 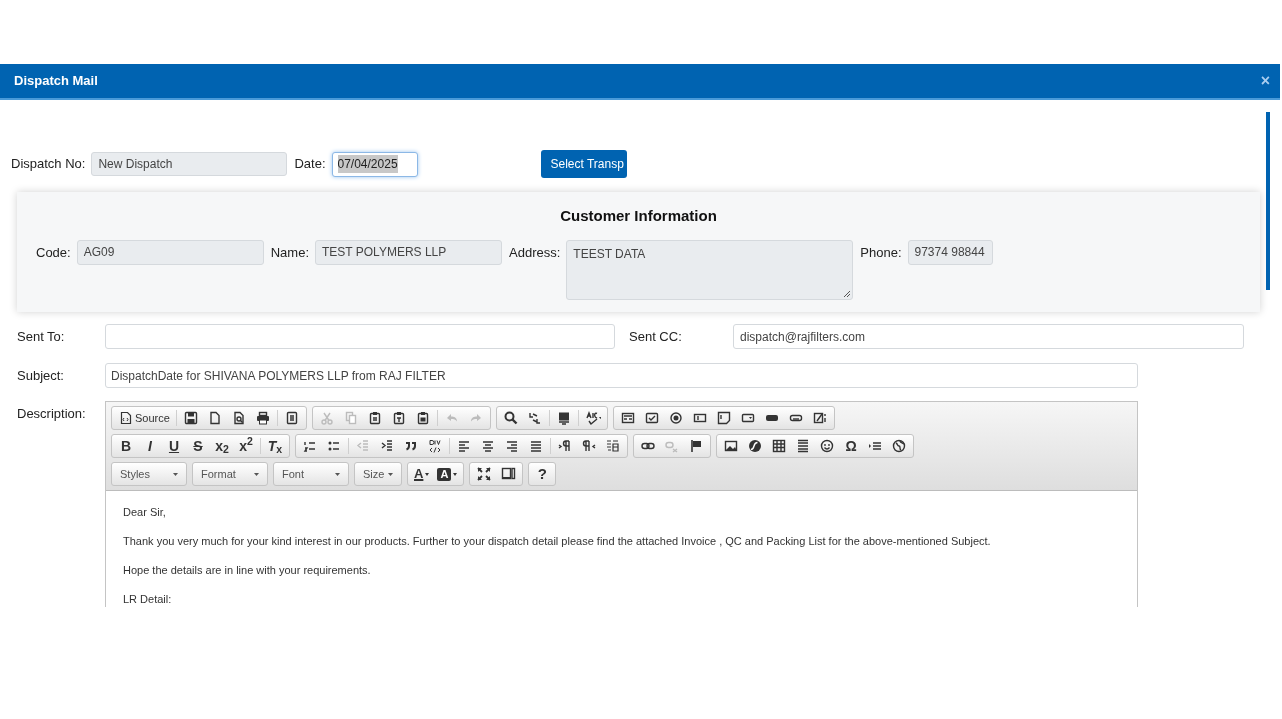 I want to click on field-label: Address:, so click(x=535, y=252).